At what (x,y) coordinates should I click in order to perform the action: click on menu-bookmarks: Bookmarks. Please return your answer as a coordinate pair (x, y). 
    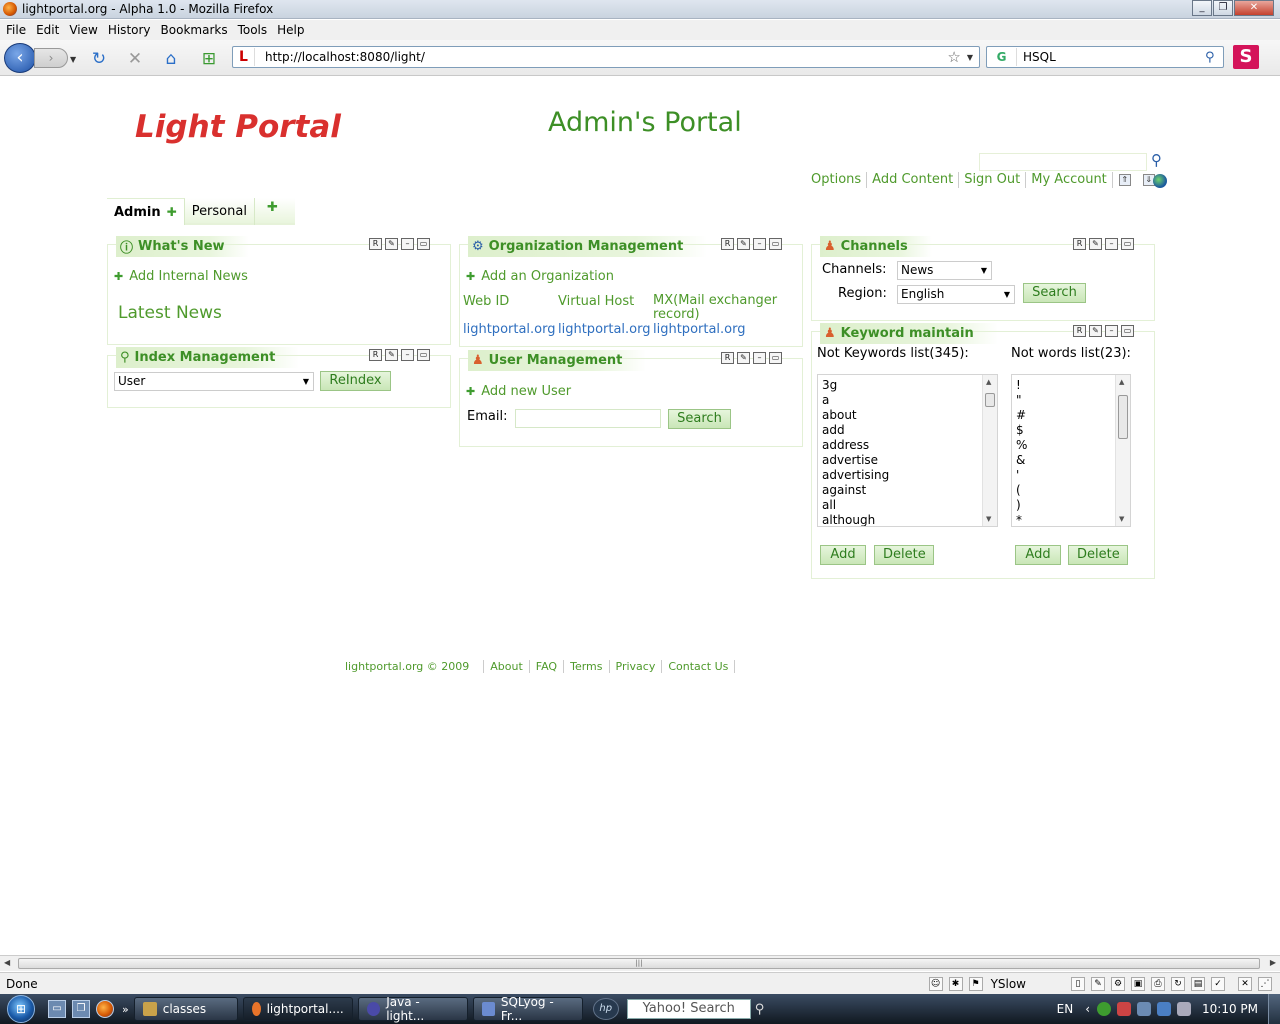
    Looking at the image, I should click on (194, 30).